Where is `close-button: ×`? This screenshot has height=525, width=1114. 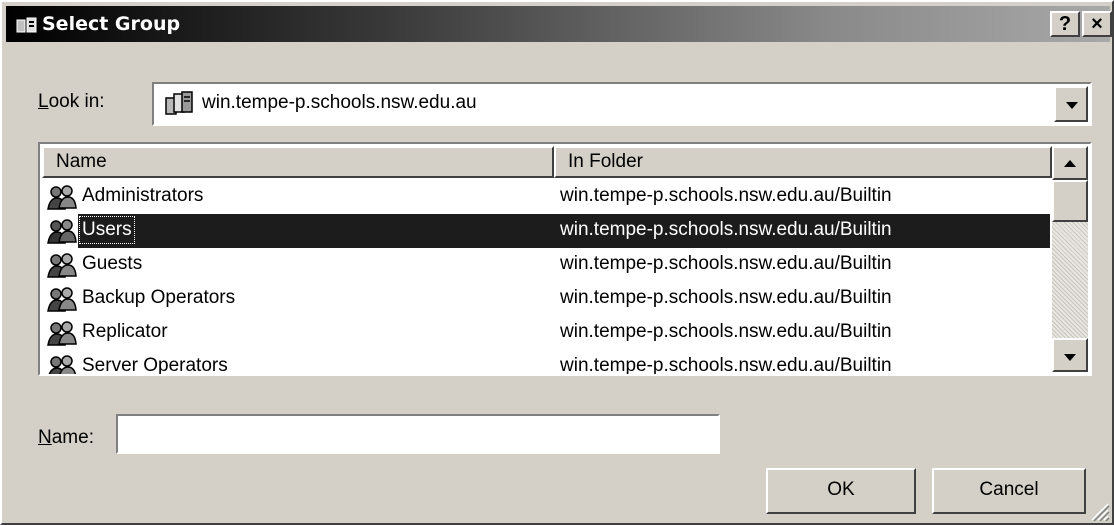
close-button: × is located at coordinates (1097, 24).